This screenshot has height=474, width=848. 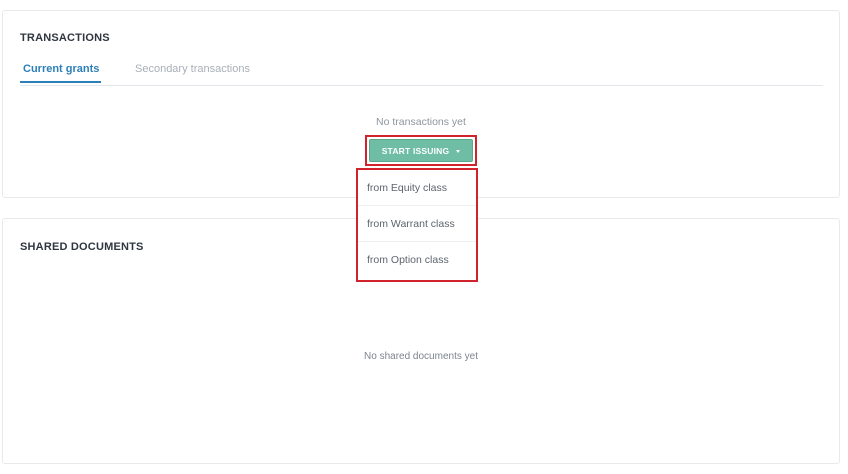 I want to click on transactions-title: TRANSACTIONS, so click(x=65, y=38).